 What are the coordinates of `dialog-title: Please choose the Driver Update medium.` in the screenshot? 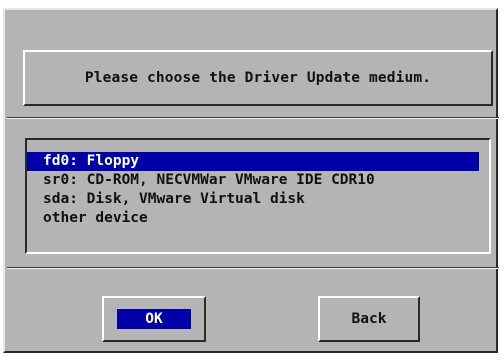 It's located at (258, 78).